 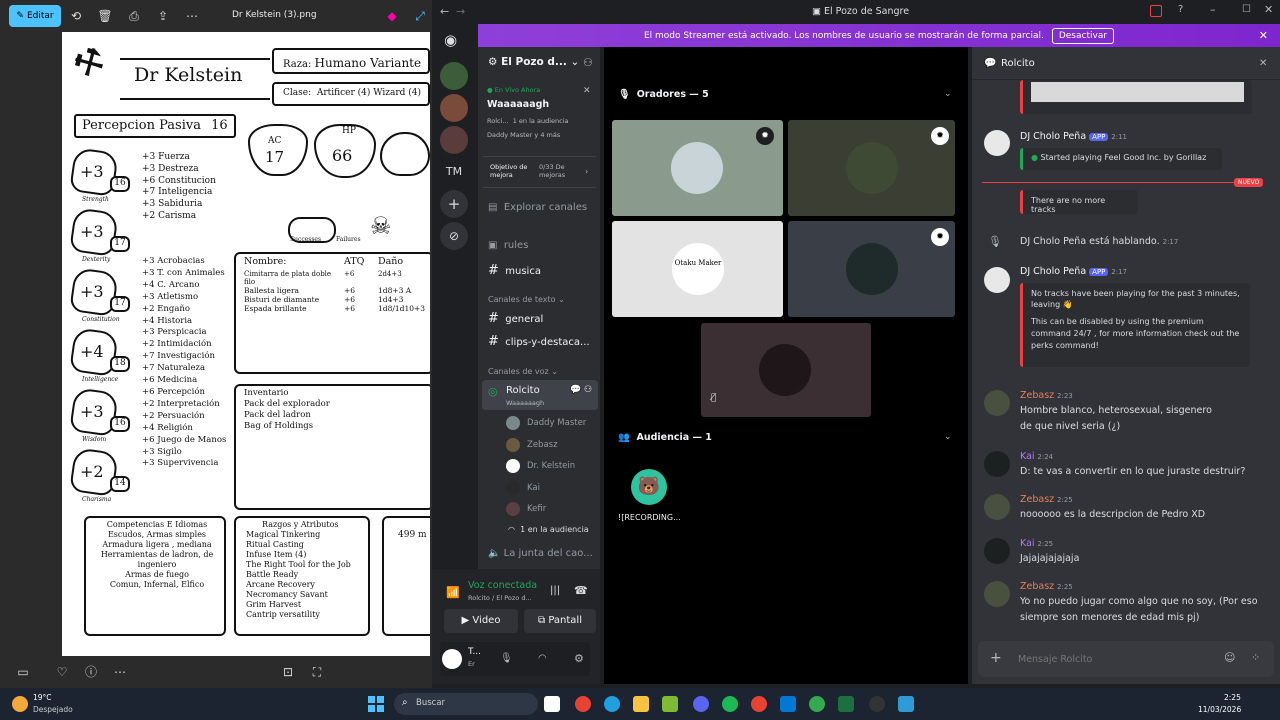 I want to click on inbox-icon, so click(x=1156, y=11).